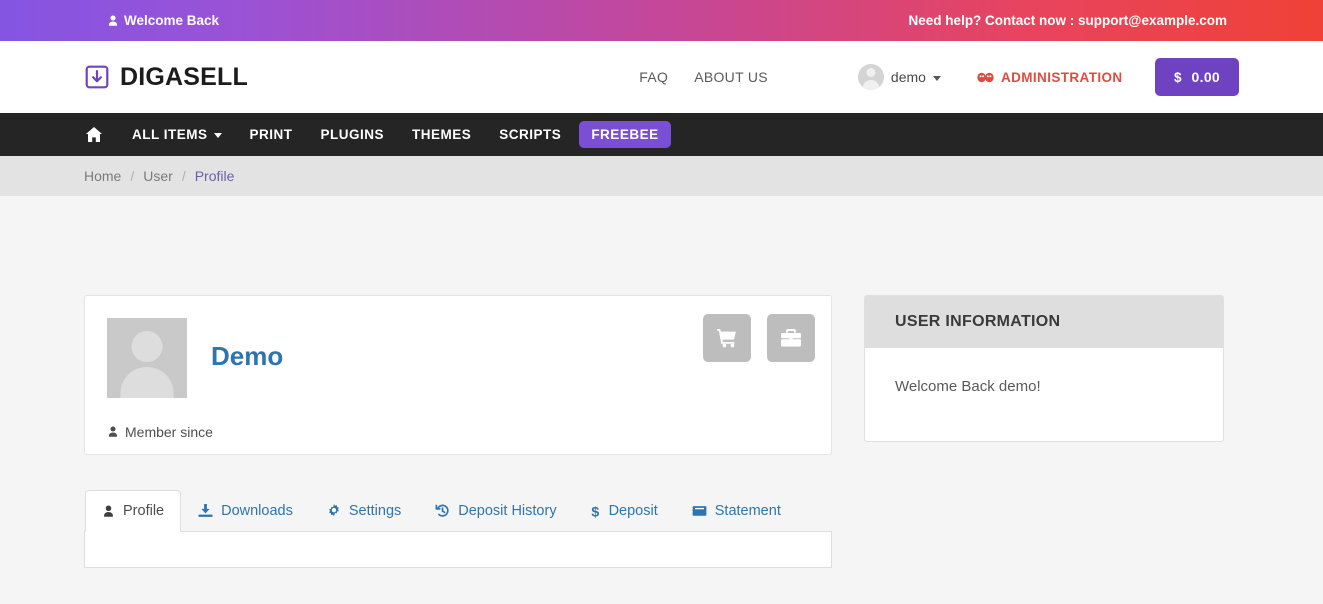 This screenshot has width=1323, height=604. I want to click on cart-button, so click(727, 338).